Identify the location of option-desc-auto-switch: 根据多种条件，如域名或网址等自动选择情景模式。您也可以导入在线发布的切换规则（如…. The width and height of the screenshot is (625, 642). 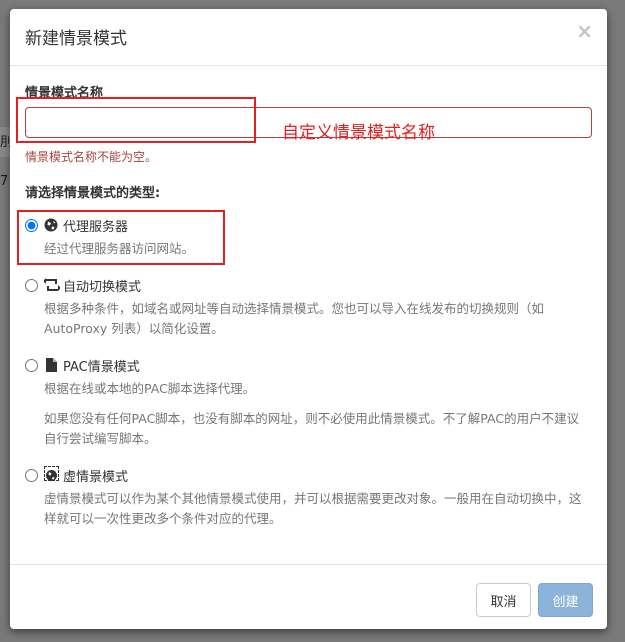
(294, 318).